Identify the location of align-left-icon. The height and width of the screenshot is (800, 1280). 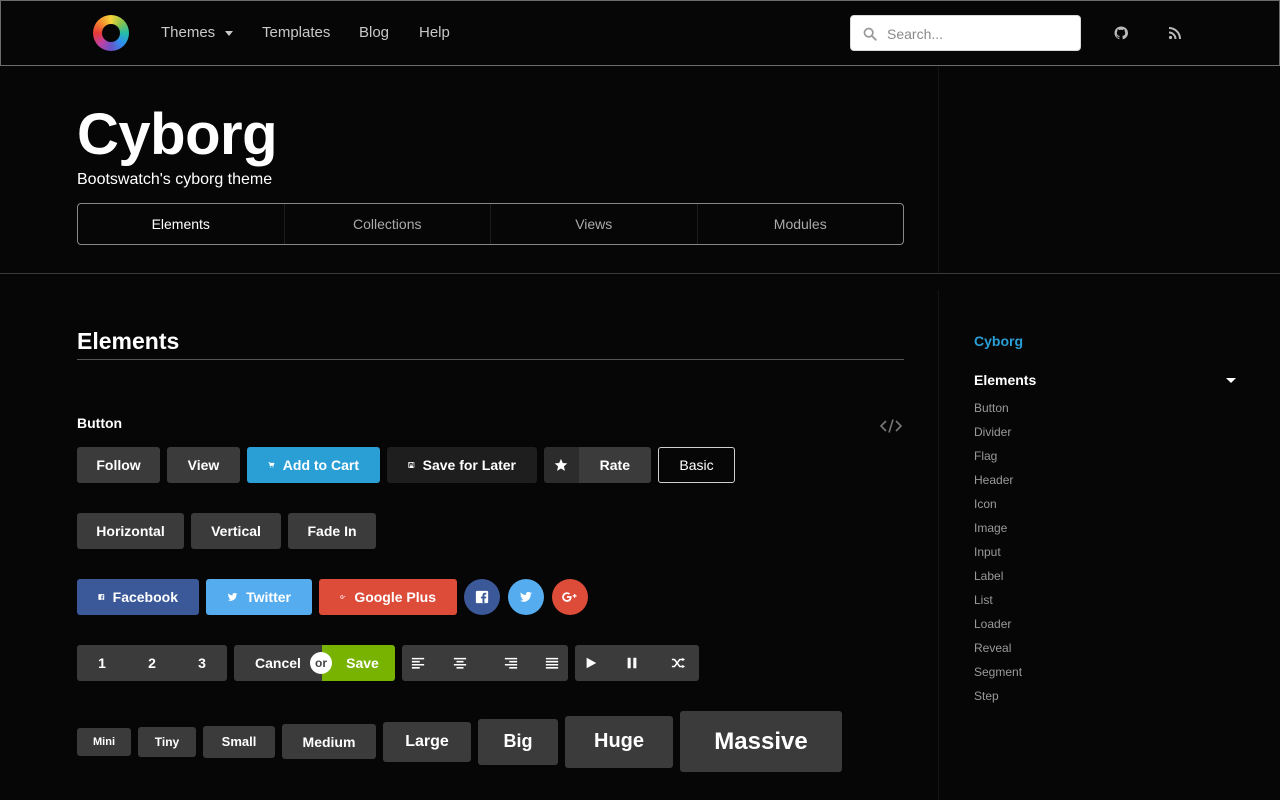
(418, 663).